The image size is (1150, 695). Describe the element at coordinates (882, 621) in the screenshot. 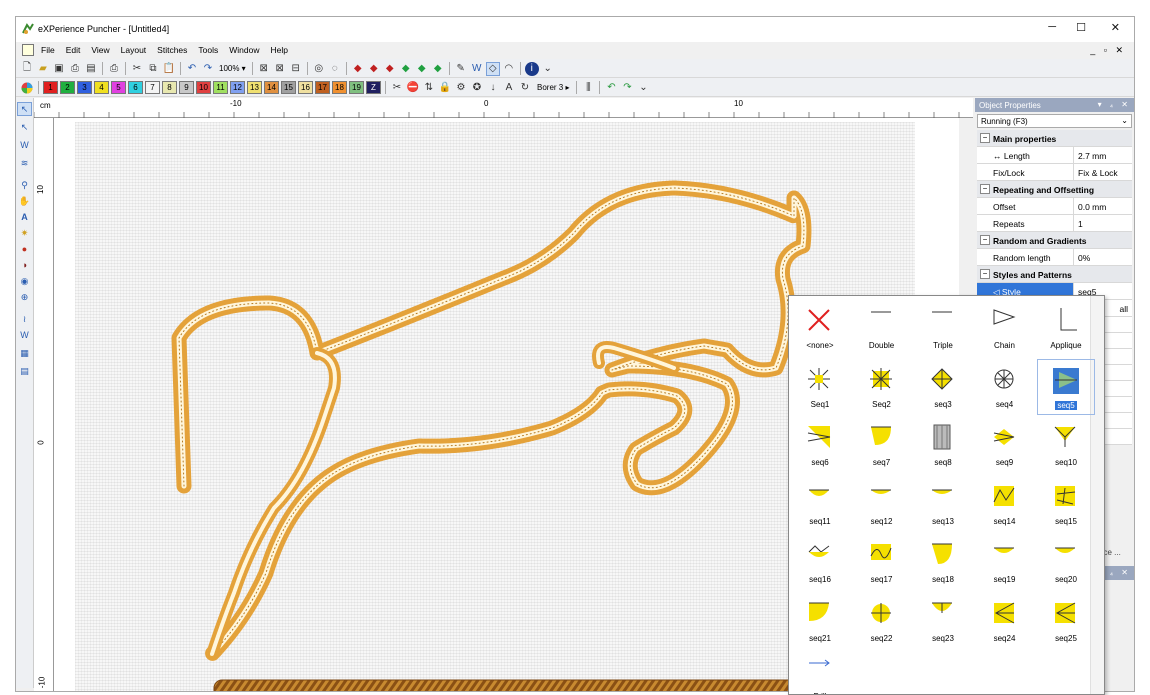

I see `style-option-seq22: seq22` at that location.